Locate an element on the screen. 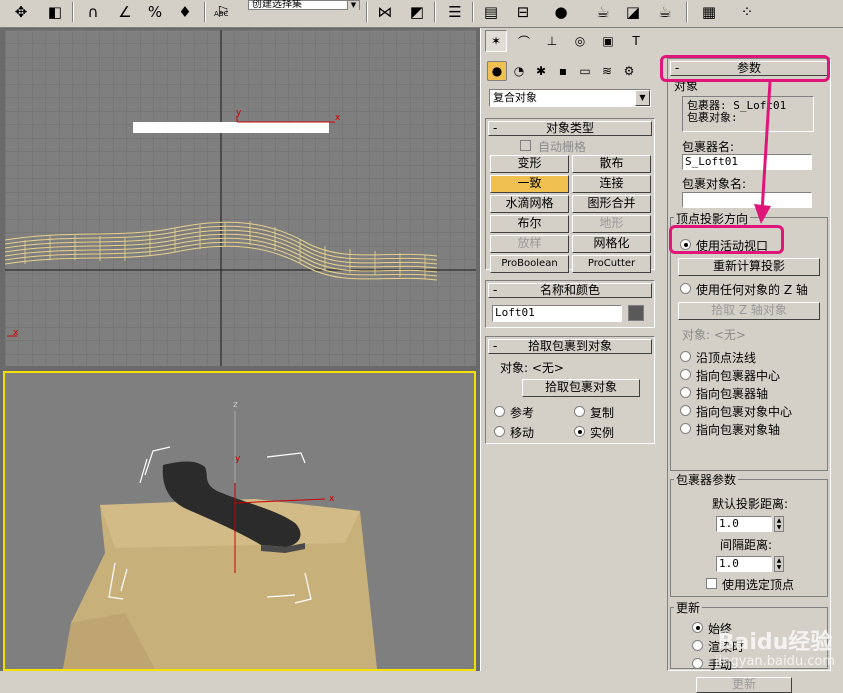 The width and height of the screenshot is (843, 693). toward-wrapper-pivot-radio is located at coordinates (685, 392).